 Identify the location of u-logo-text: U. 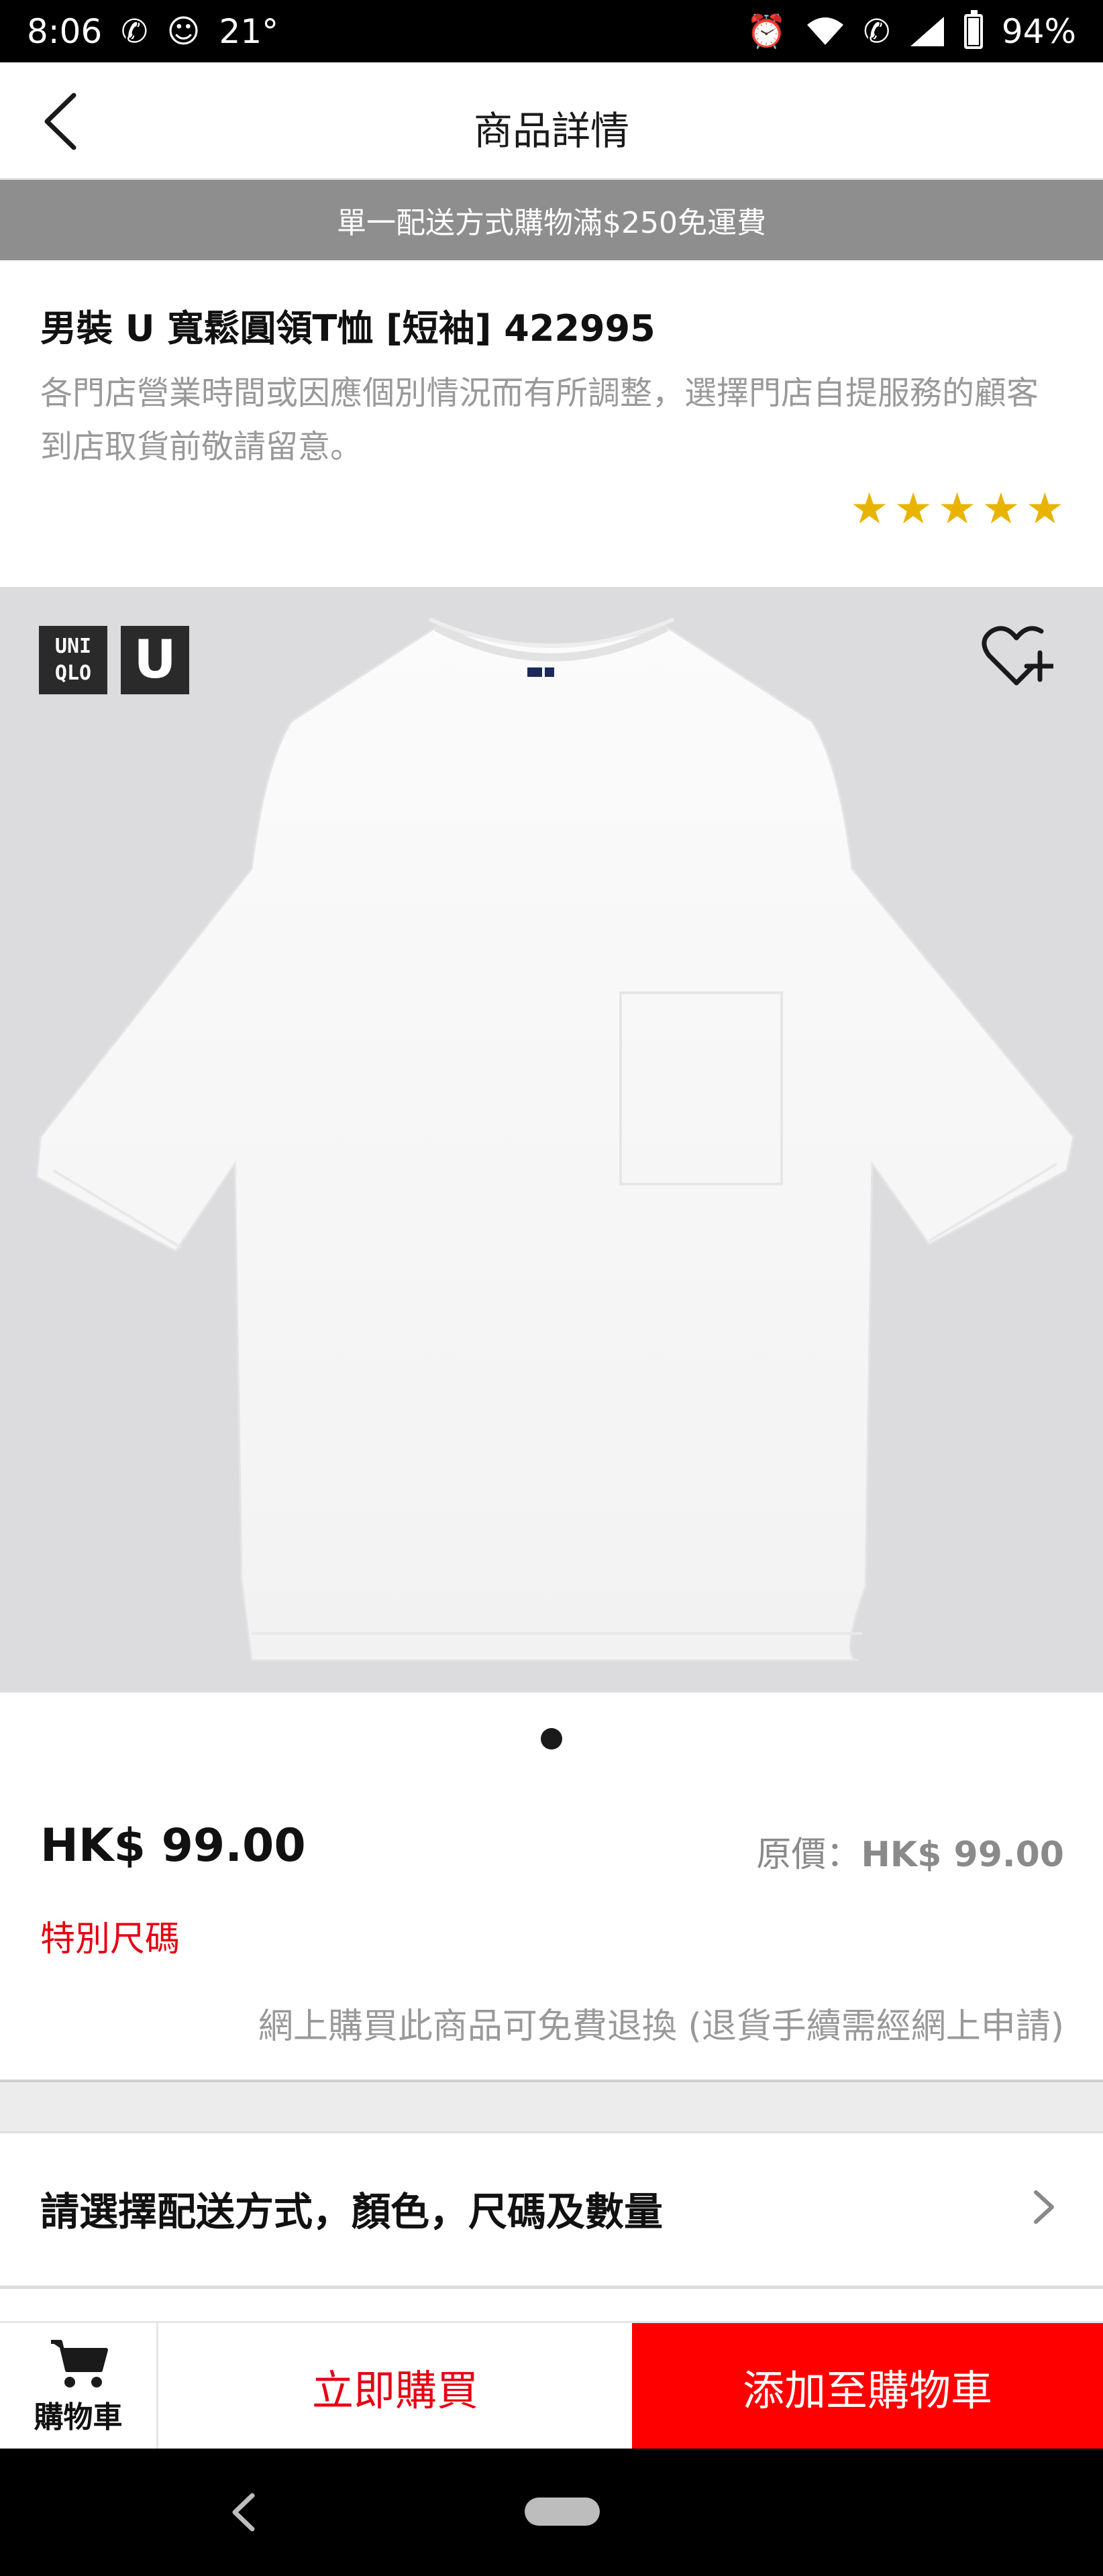
(155, 660).